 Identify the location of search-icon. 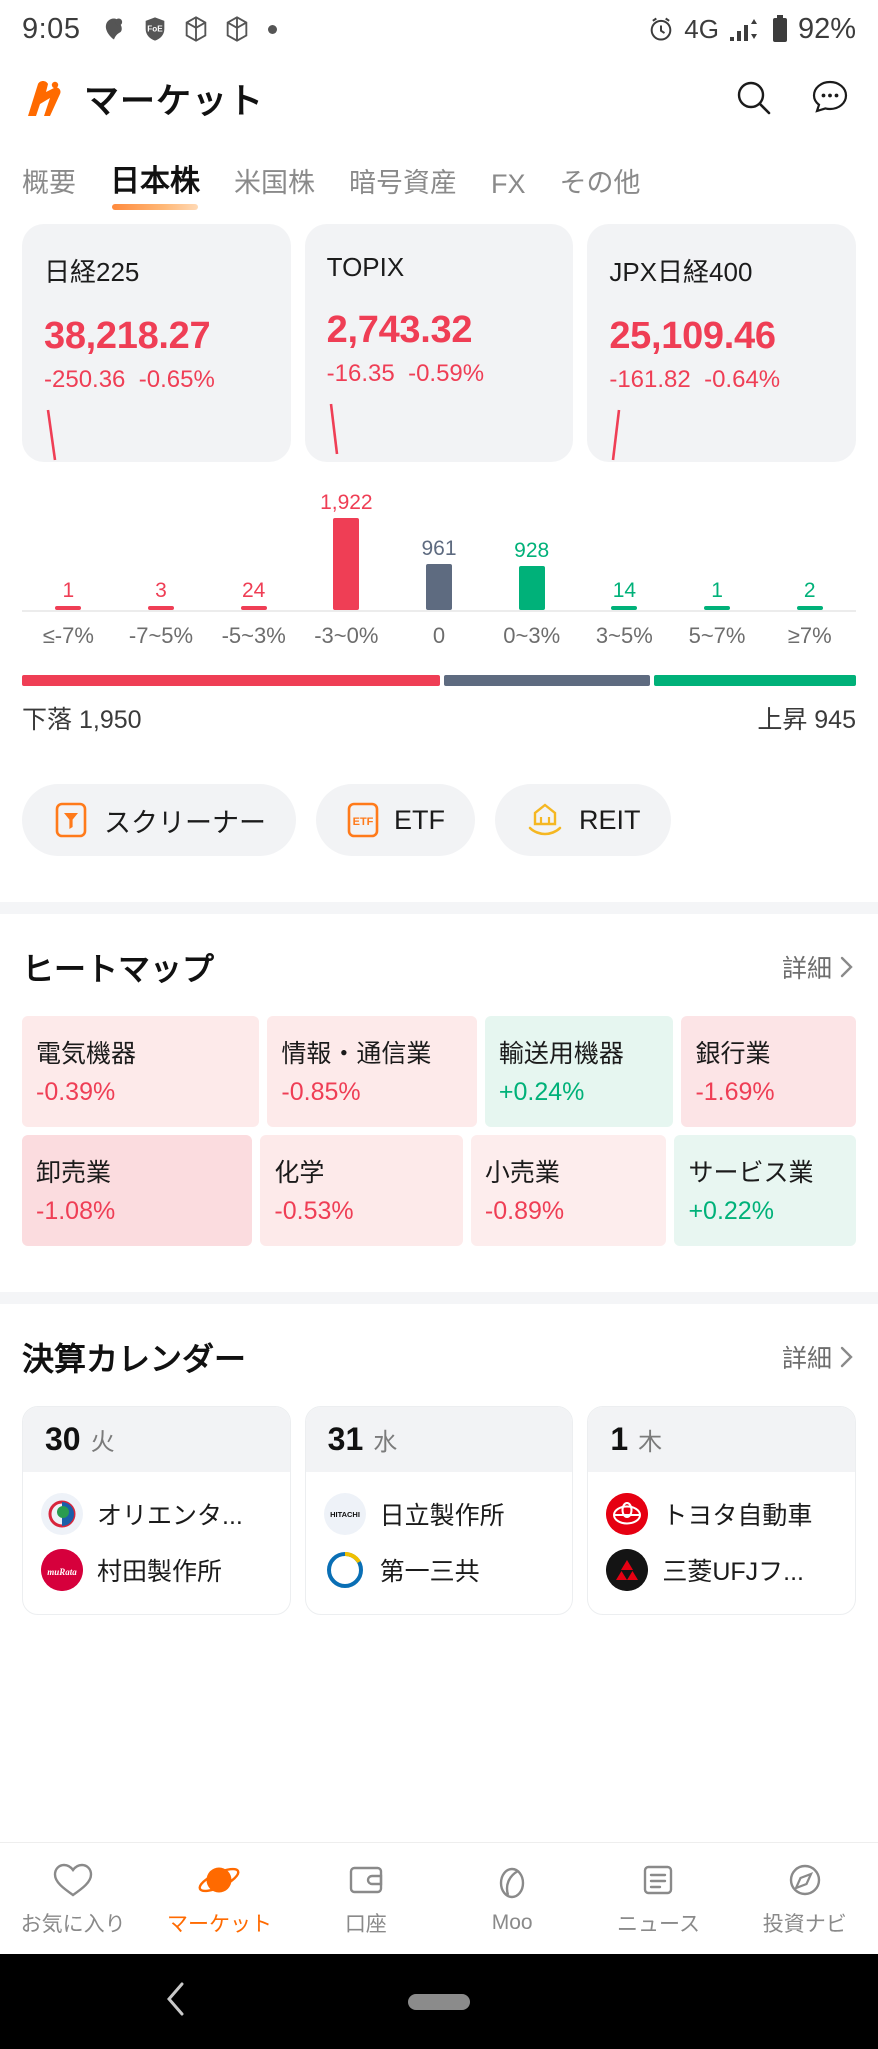
(754, 98).